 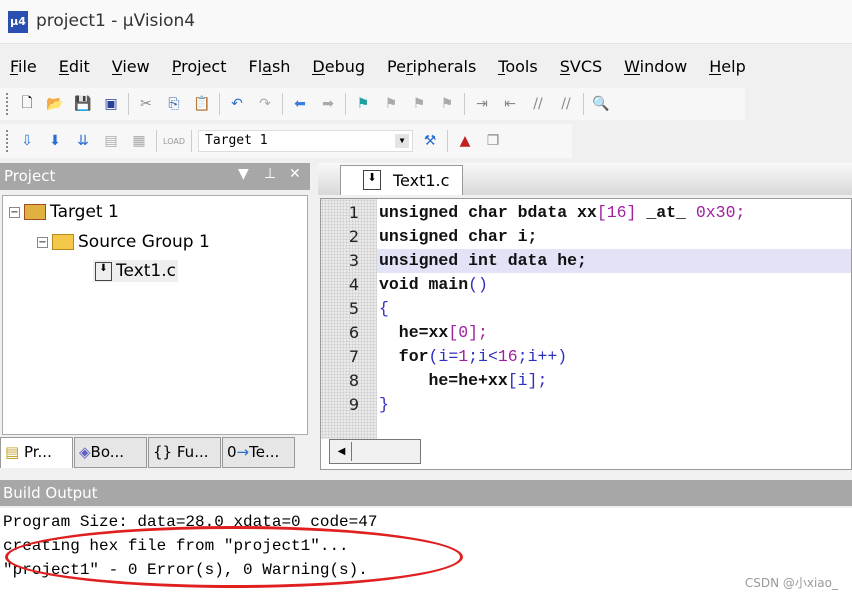 I want to click on find-in-files-icon: 🔍, so click(x=601, y=104).